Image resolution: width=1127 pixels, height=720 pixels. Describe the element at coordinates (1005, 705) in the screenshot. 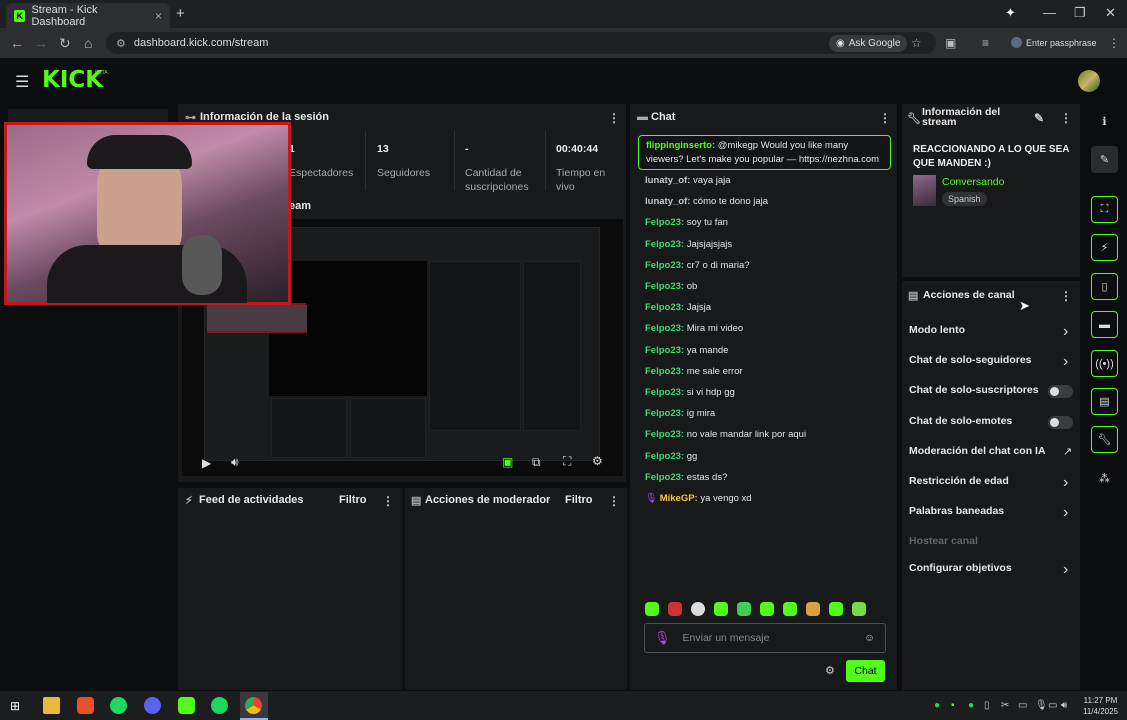

I see `tray-app-icon-2: ✂` at that location.